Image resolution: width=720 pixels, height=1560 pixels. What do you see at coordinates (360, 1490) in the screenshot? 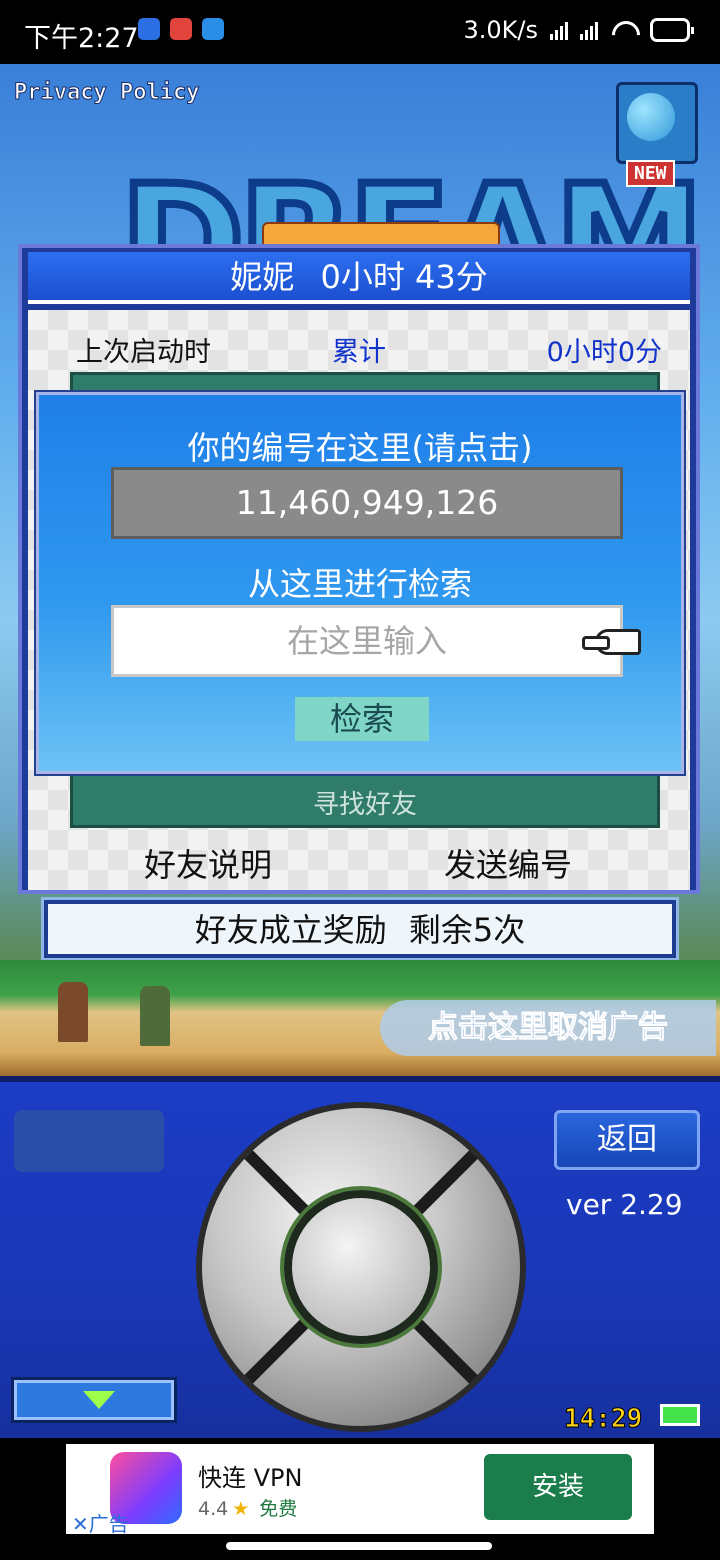
I see `ad-banner: 快连 VPN 4.4 ★ 免费 安装 ✕广告` at bounding box center [360, 1490].